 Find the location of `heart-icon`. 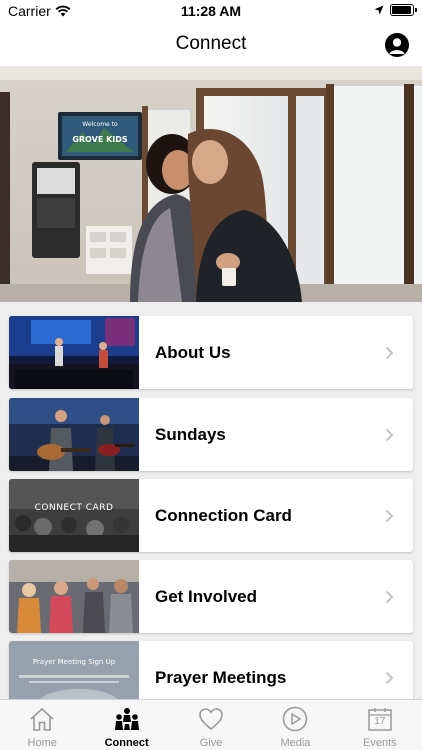

heart-icon is located at coordinates (211, 719).